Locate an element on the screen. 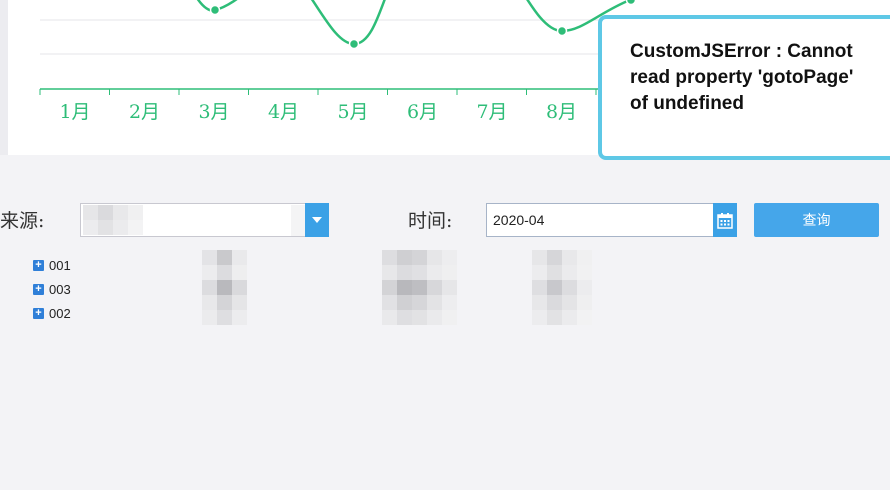  calendar-button is located at coordinates (725, 220).